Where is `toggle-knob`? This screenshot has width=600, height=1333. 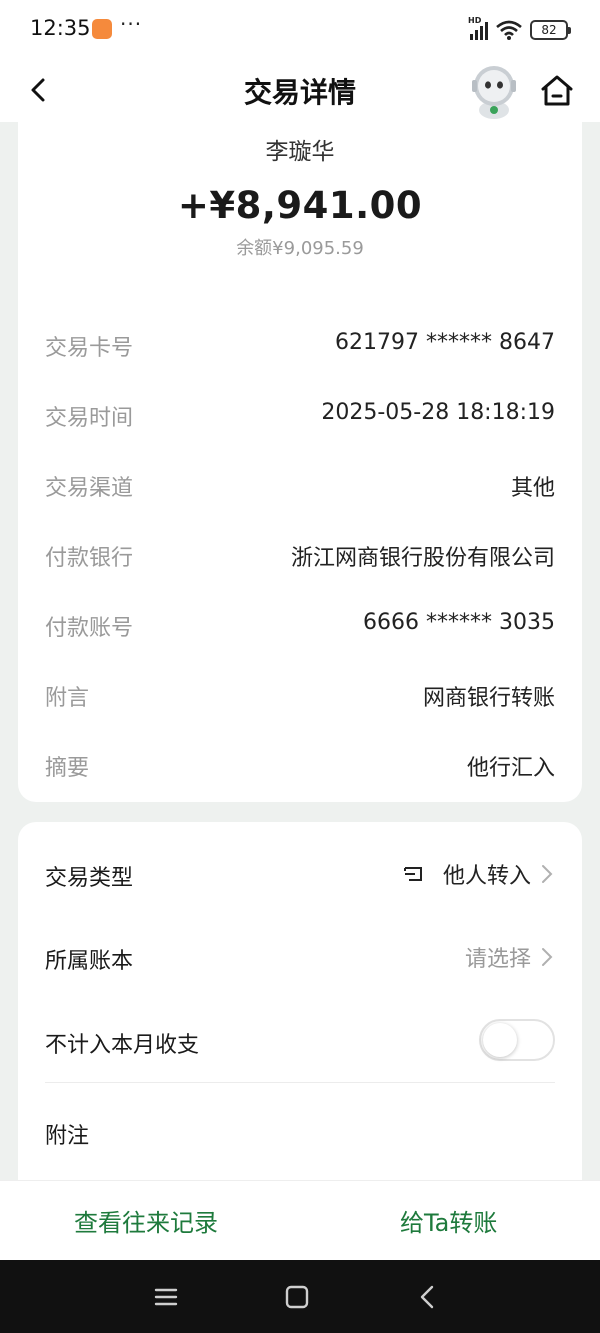 toggle-knob is located at coordinates (500, 1040).